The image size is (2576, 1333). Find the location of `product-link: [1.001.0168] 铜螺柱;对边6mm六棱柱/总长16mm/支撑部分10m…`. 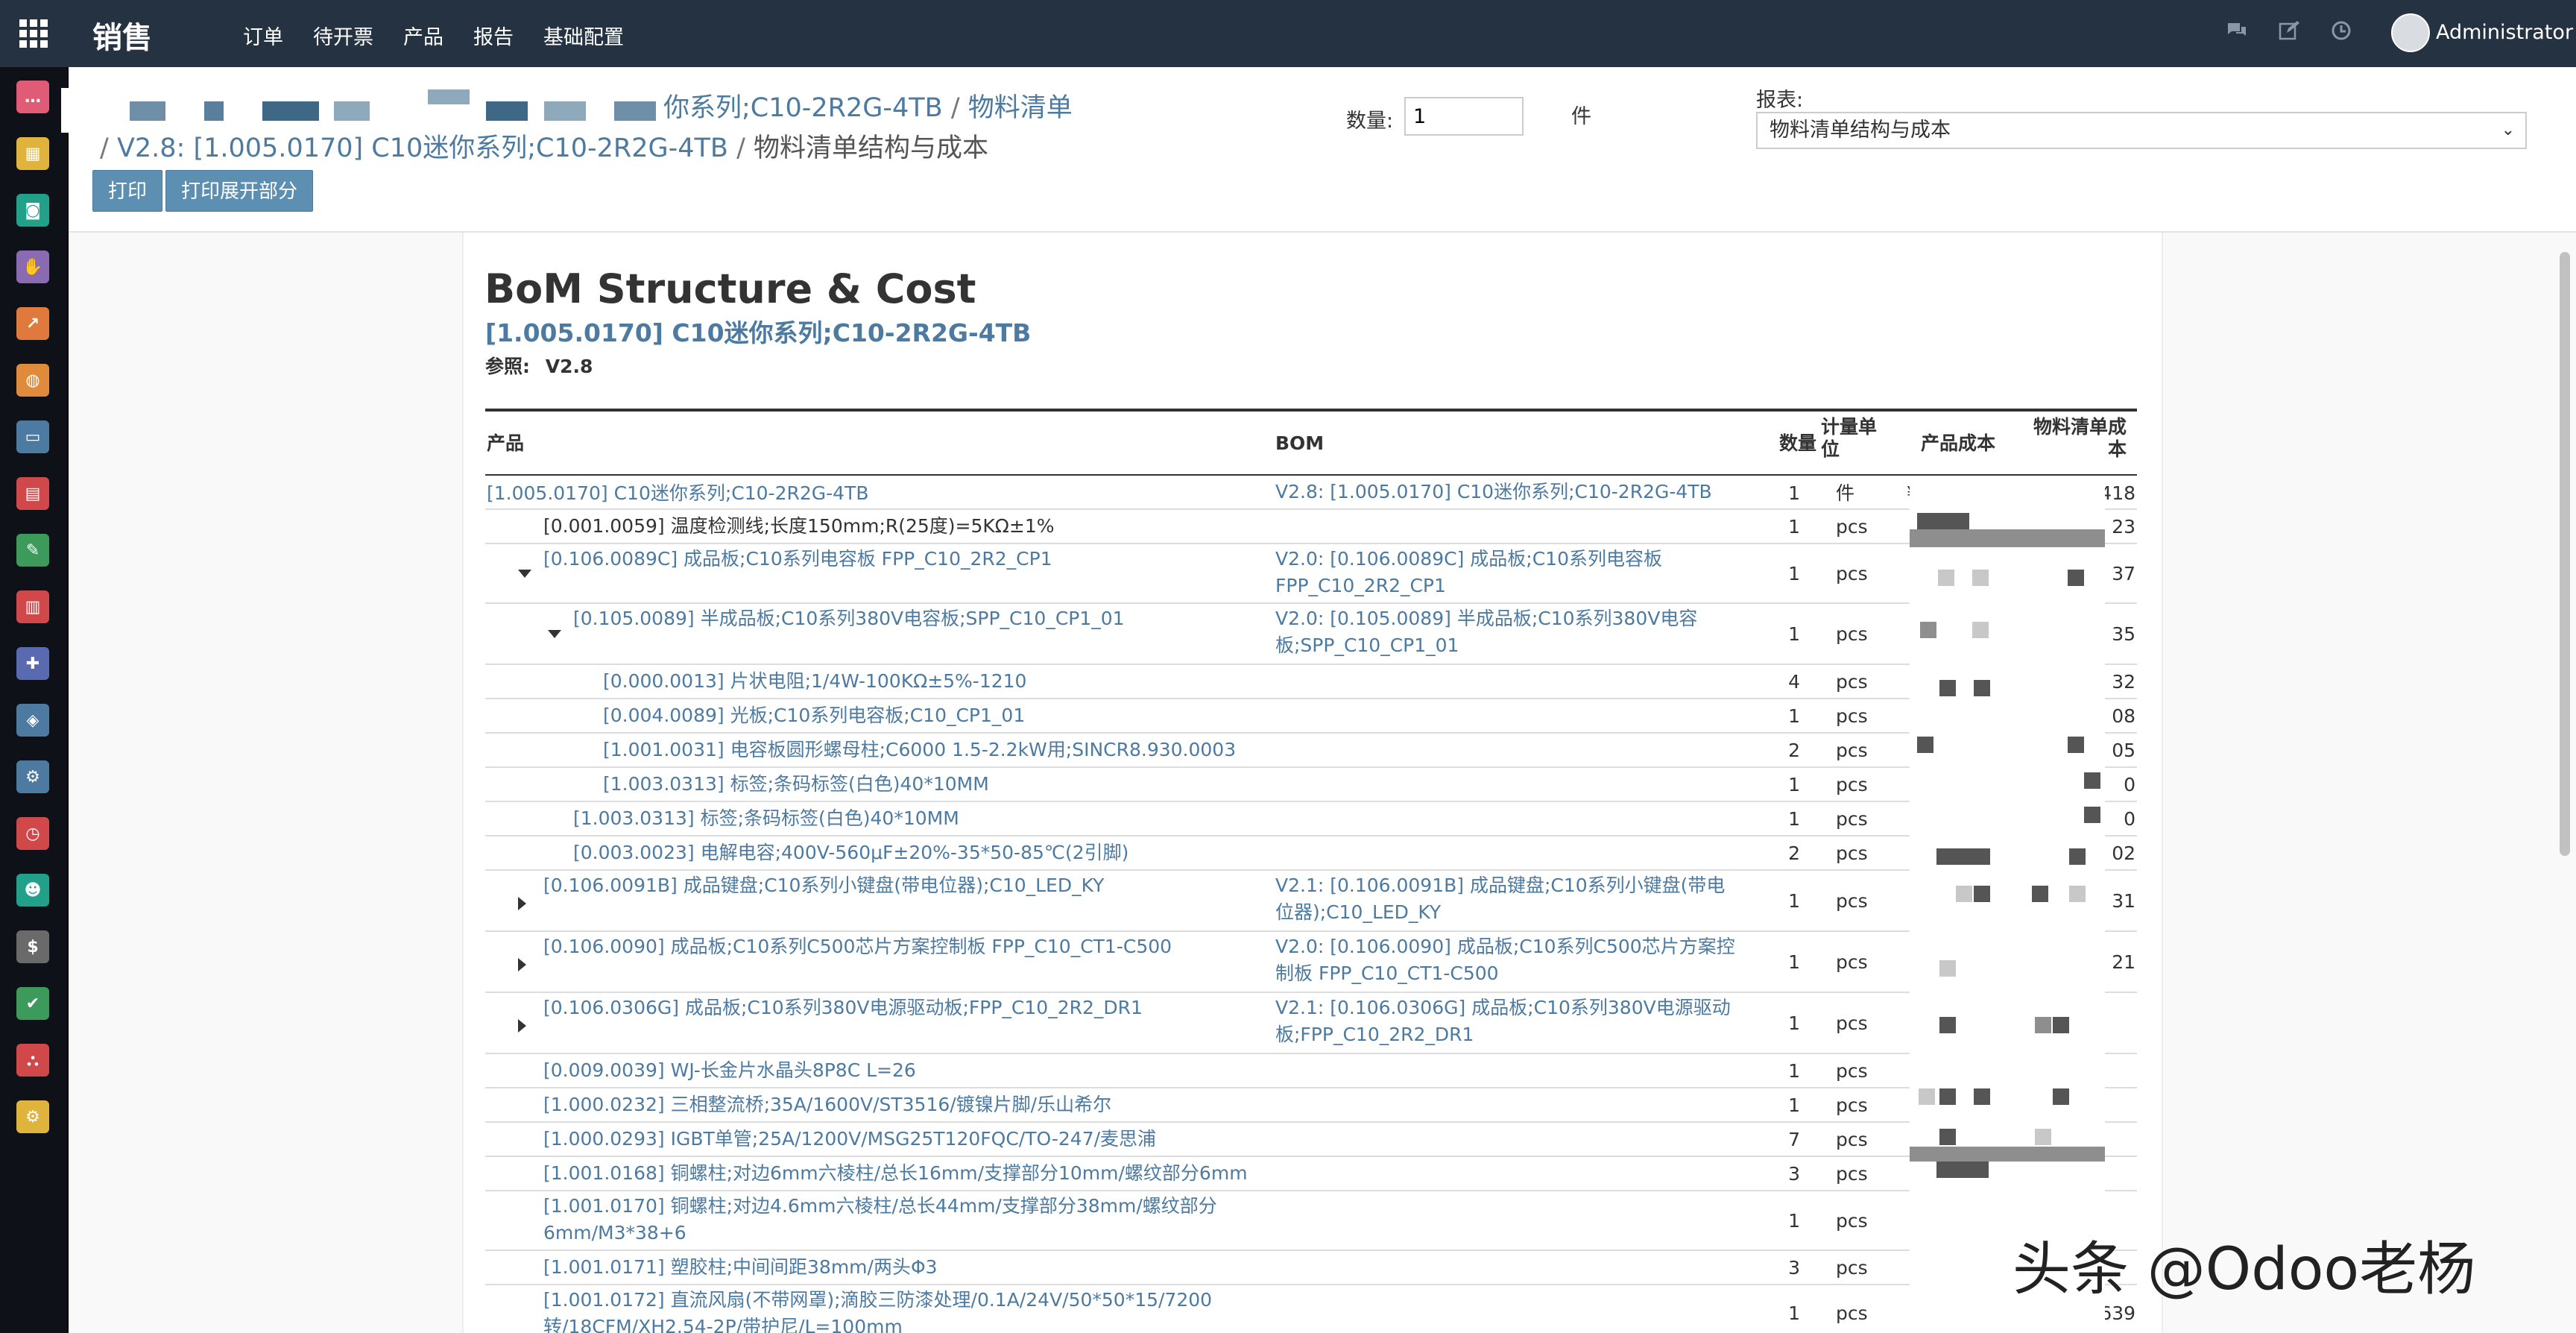

product-link: [1.001.0168] 铜螺柱;对边6mm六棱柱/总长16mm/支撑部分10m… is located at coordinates (902, 1174).